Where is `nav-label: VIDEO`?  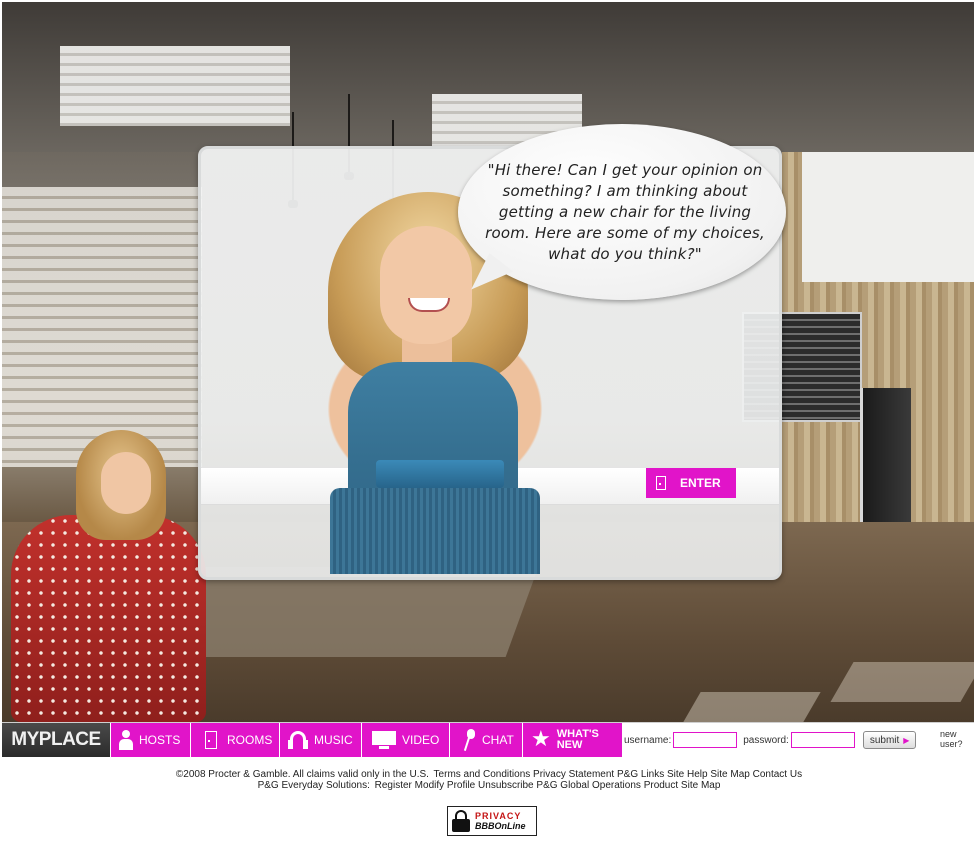 nav-label: VIDEO is located at coordinates (421, 740).